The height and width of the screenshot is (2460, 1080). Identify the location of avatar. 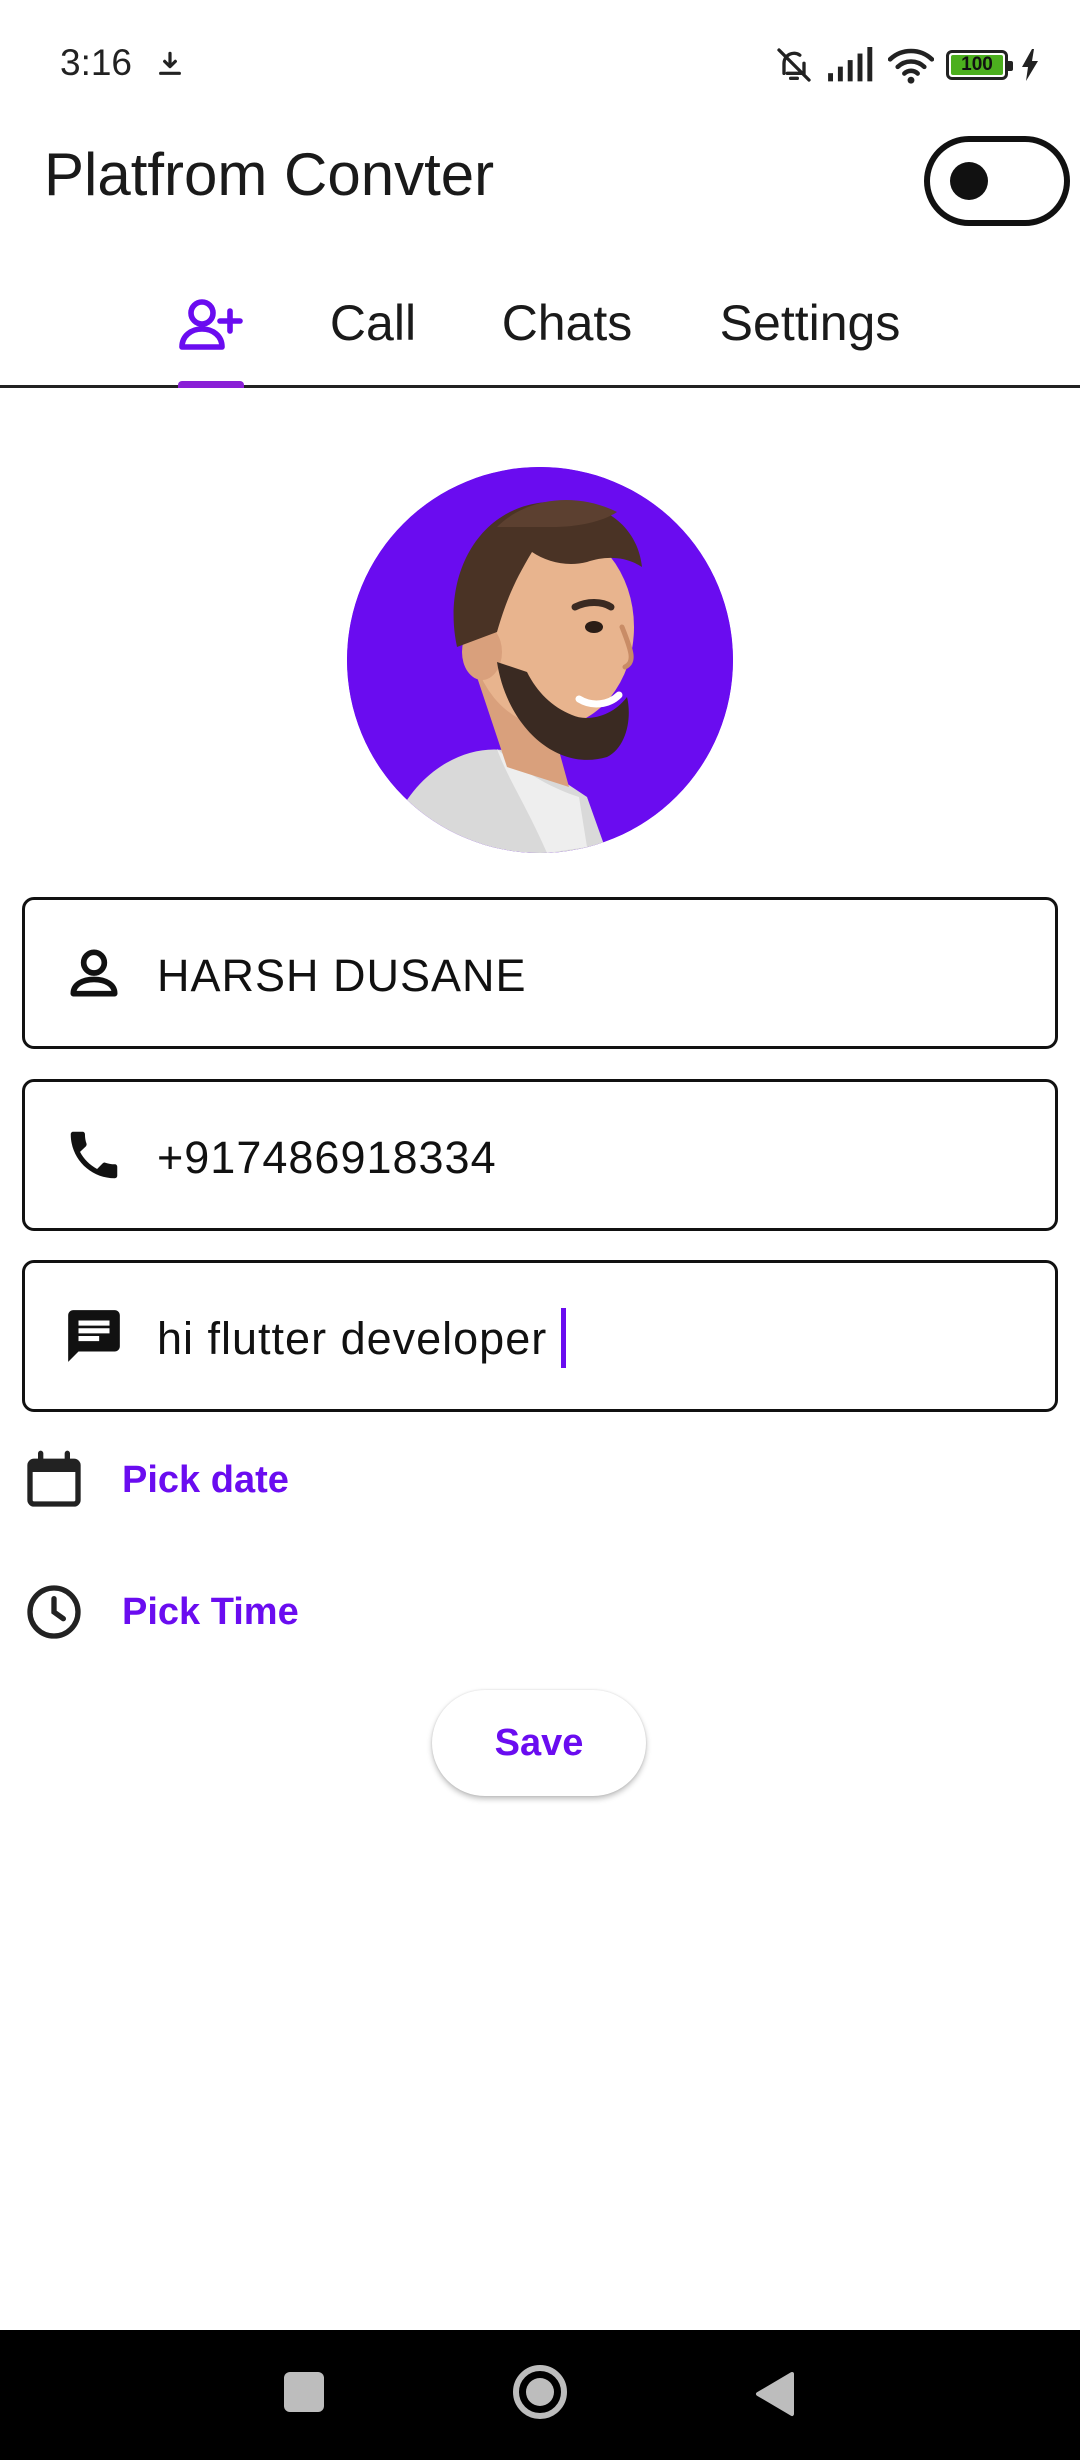
(540, 660).